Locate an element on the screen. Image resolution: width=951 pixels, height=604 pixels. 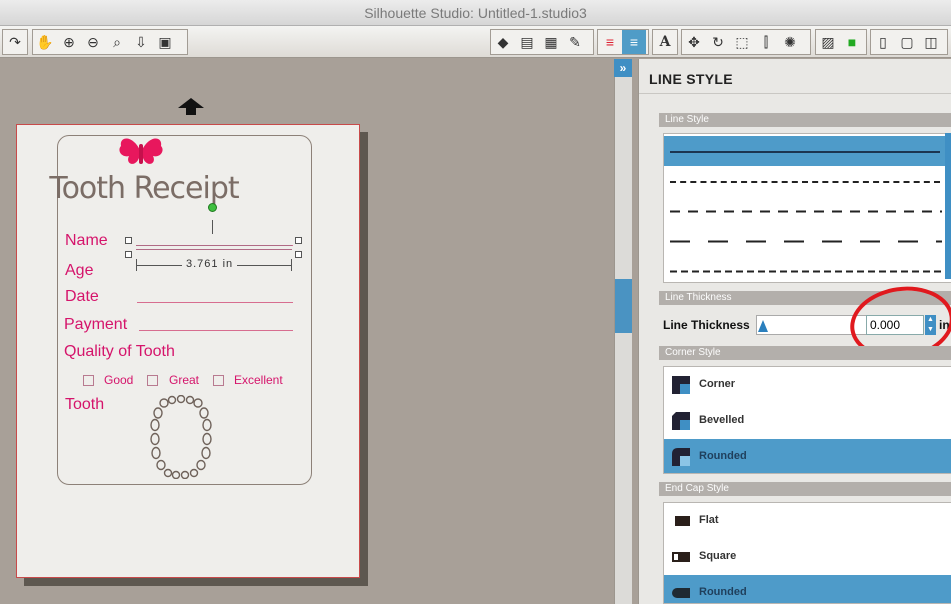
line-tools-group: ≡ ≡ is located at coordinates (623, 42).